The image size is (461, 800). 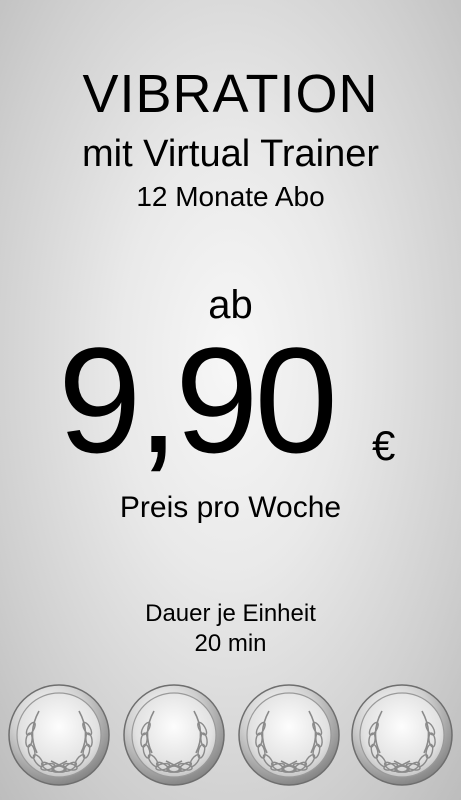 I want to click on price-value: 9,90, so click(x=196, y=400).